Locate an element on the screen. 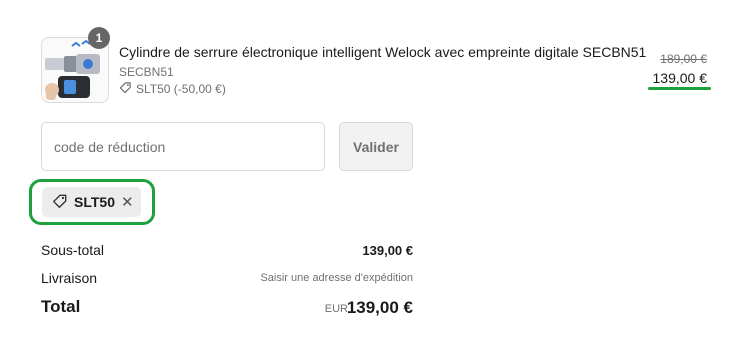 This screenshot has width=742, height=346. applied-code-chip: SLT50 ✕ is located at coordinates (91, 202).